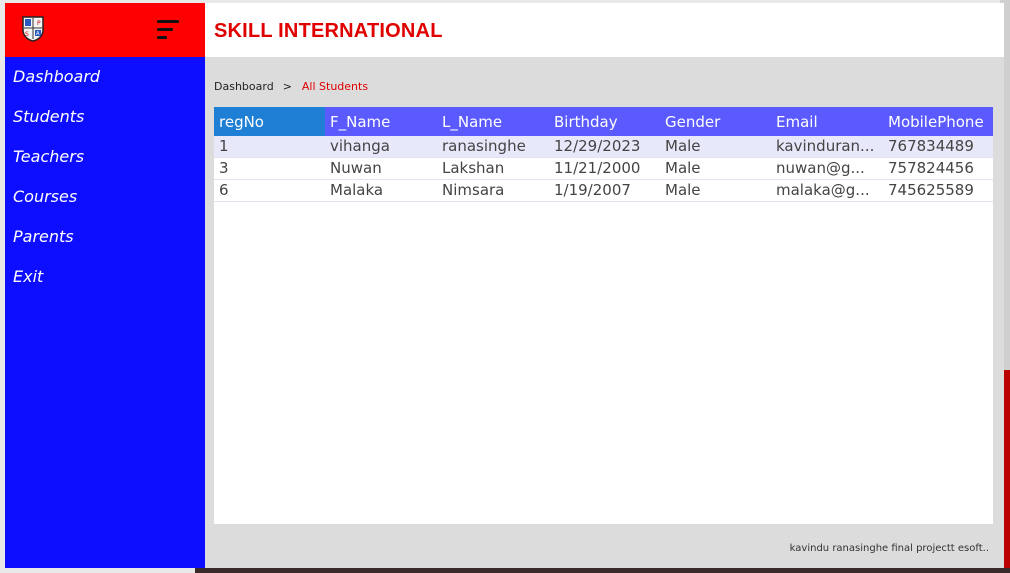 Image resolution: width=1010 pixels, height=573 pixels. Describe the element at coordinates (931, 168) in the screenshot. I see `table-cell: 757824456` at that location.